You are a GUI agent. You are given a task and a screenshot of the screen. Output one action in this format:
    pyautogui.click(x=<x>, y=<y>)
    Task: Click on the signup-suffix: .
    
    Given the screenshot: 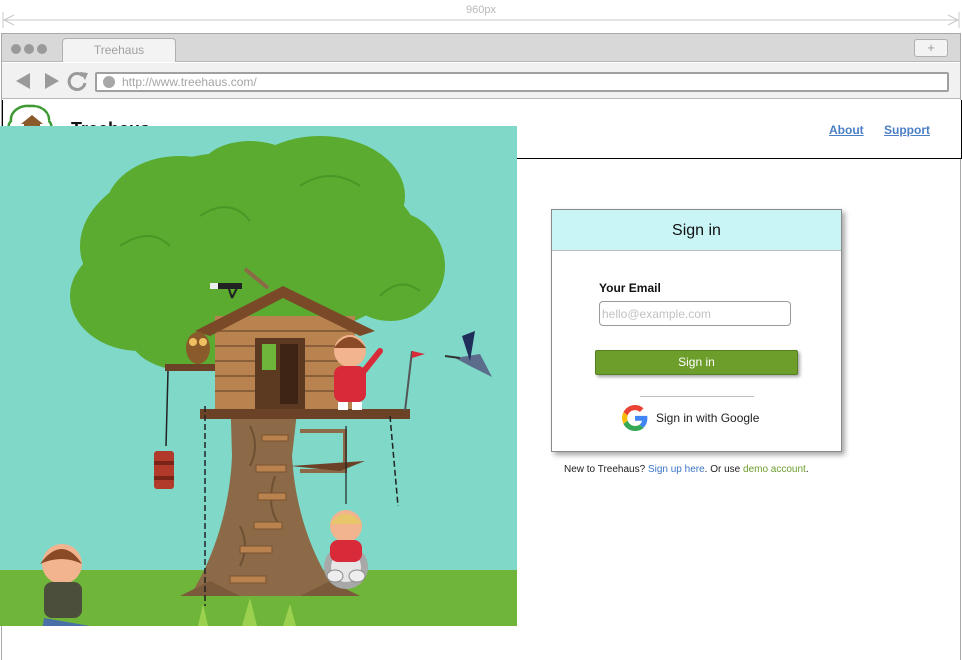 What is the action you would take?
    pyautogui.click(x=807, y=469)
    